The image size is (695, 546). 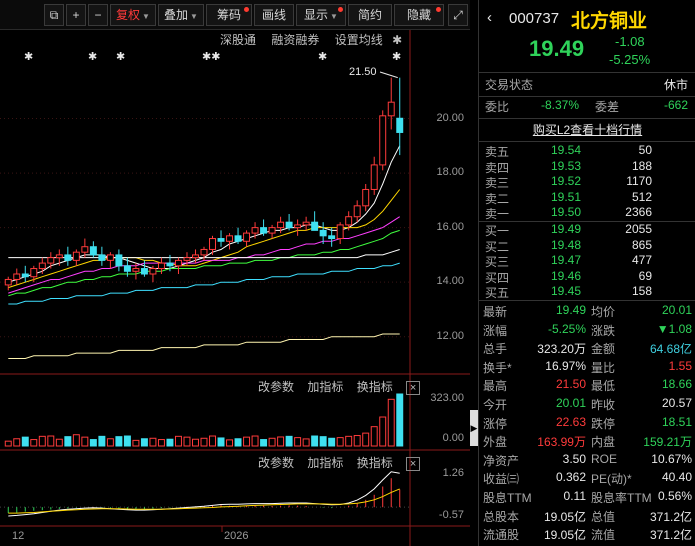 What do you see at coordinates (497, 231) in the screenshot?
I see `buy-level-label: 买一` at bounding box center [497, 231].